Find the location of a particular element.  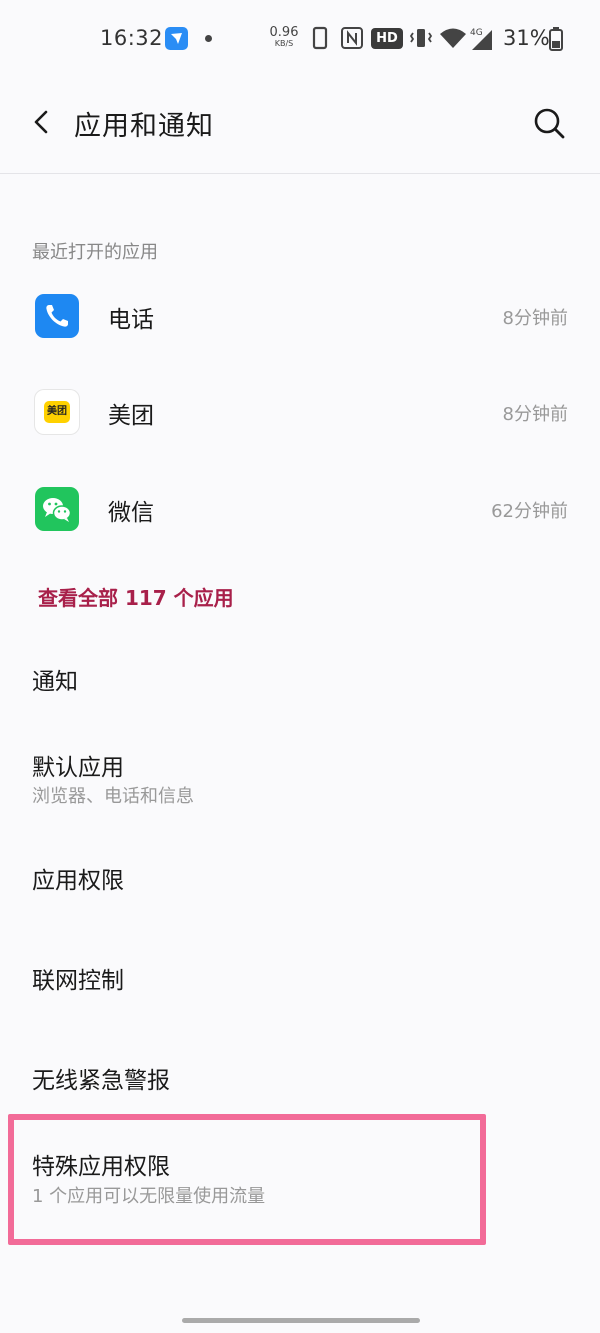

search-icon is located at coordinates (549, 123).